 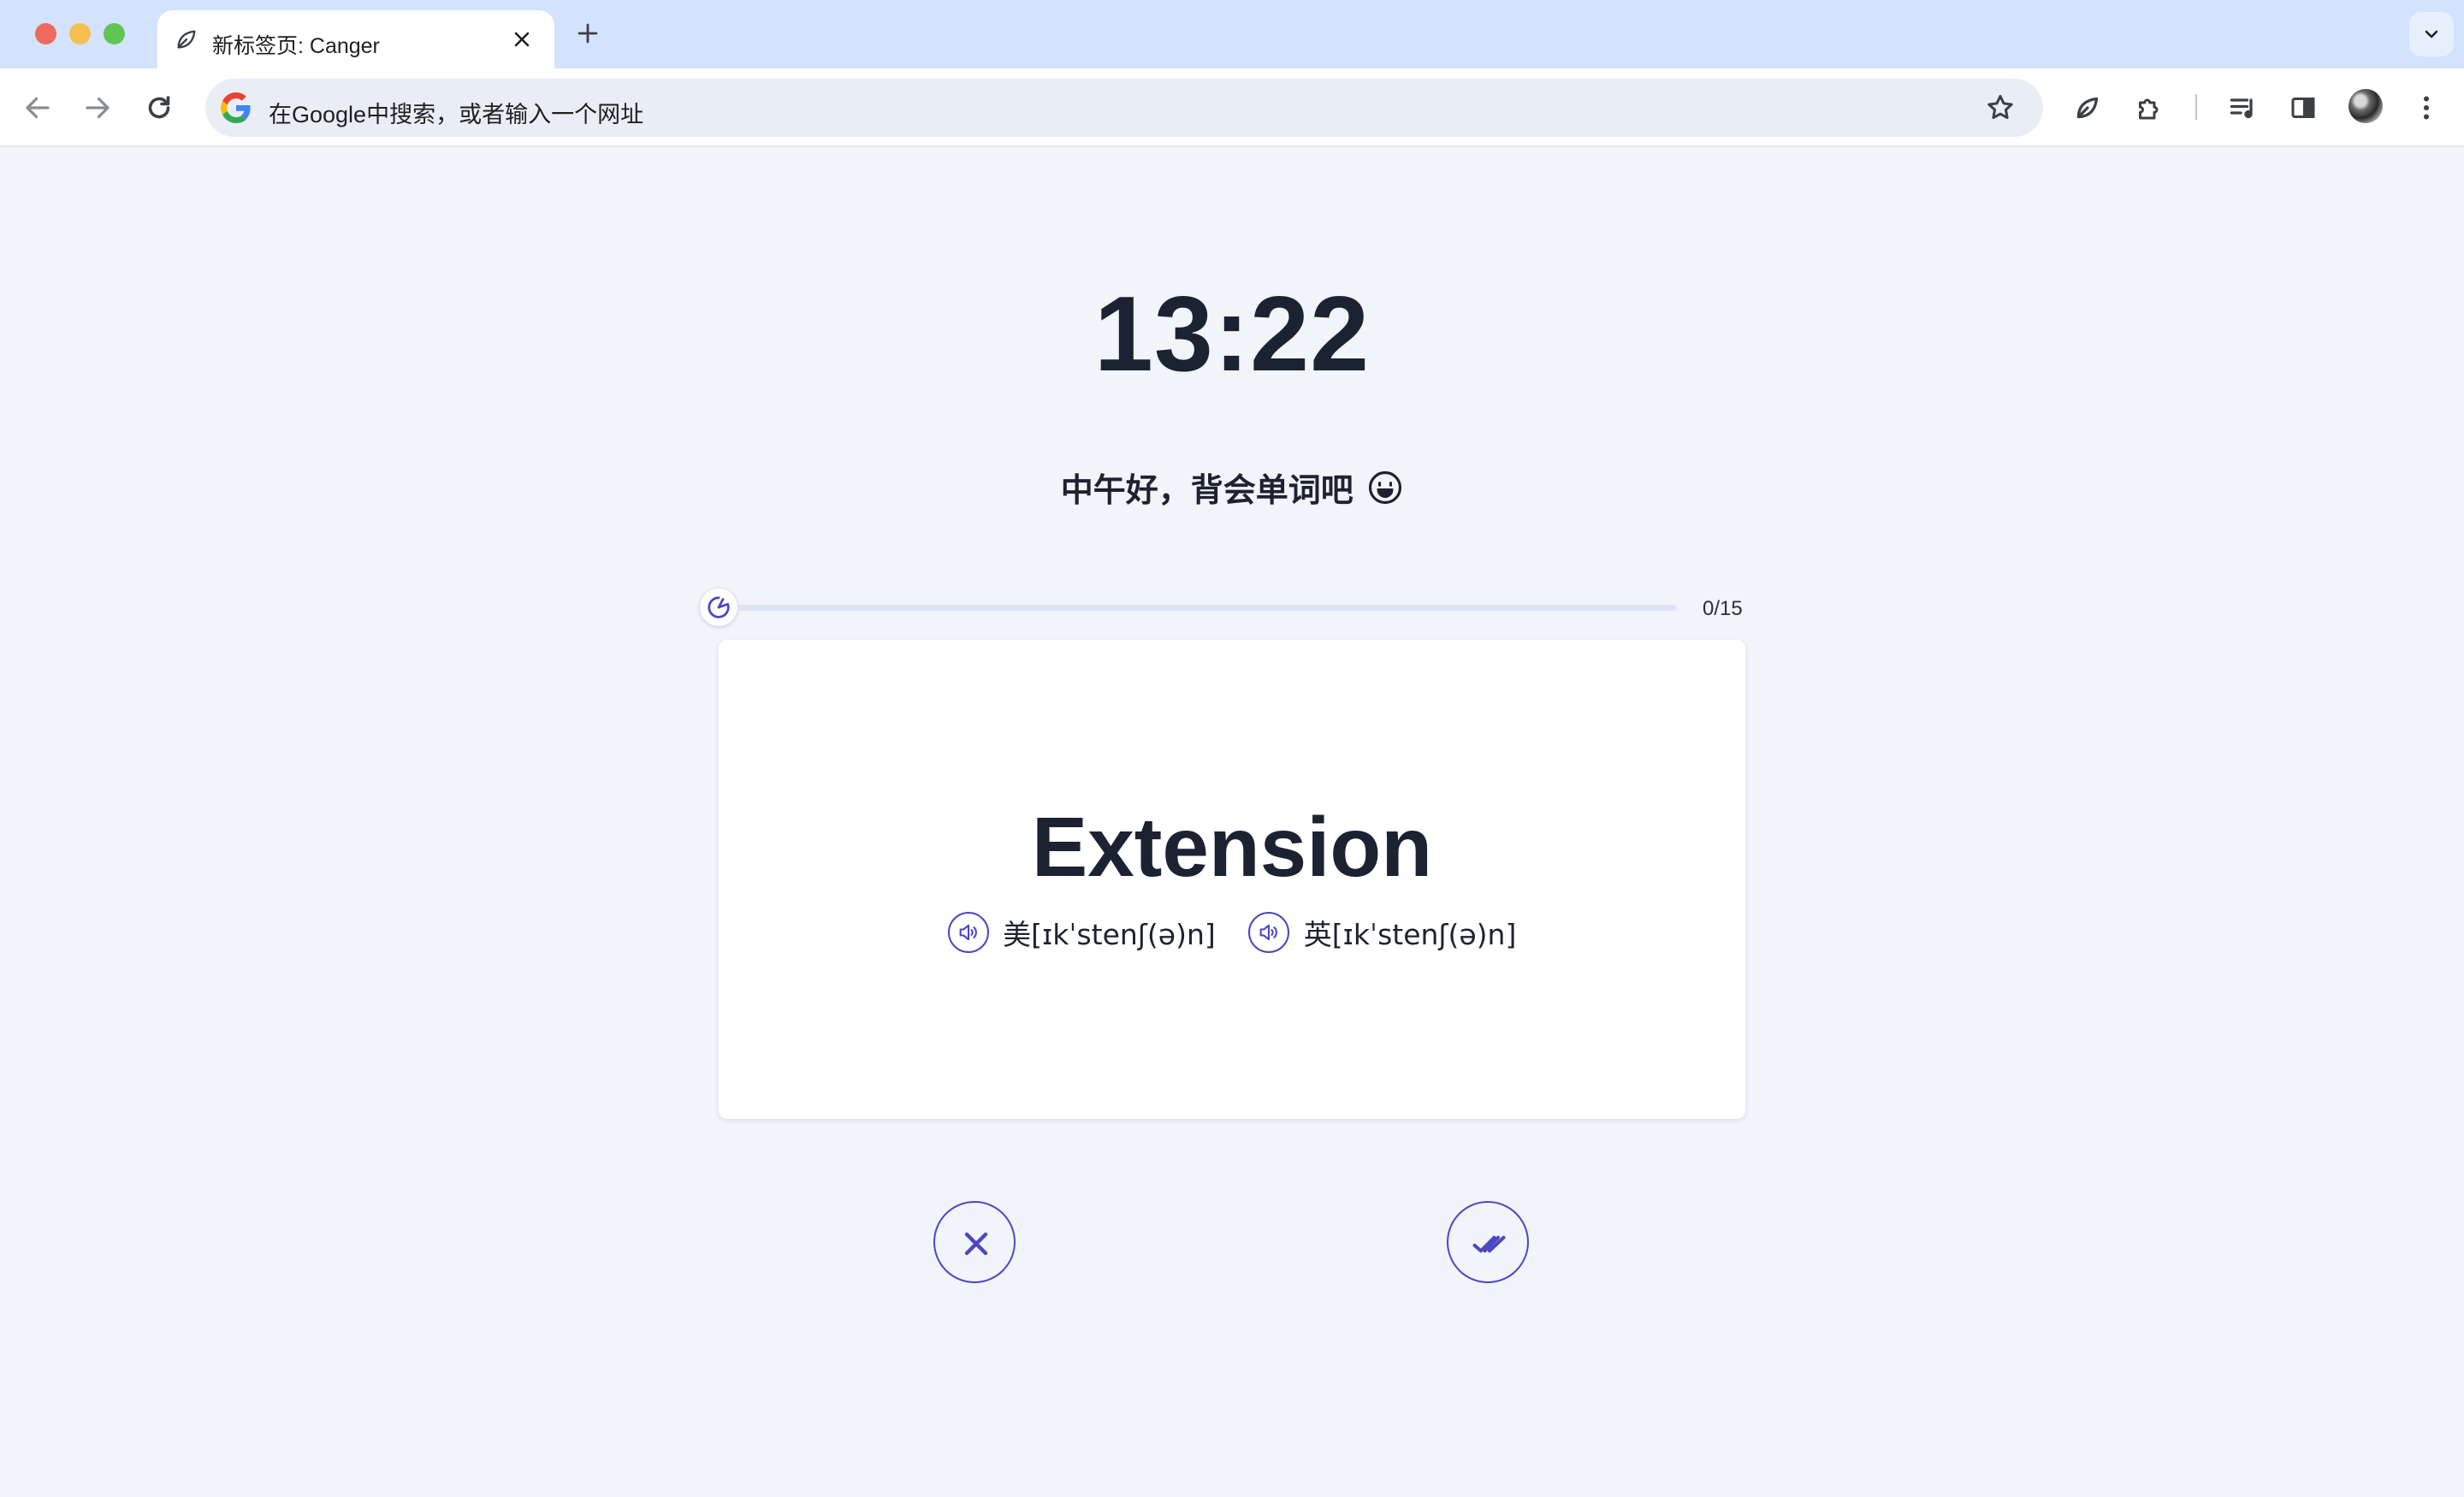 I want to click on window-close-button, so click(x=45, y=33).